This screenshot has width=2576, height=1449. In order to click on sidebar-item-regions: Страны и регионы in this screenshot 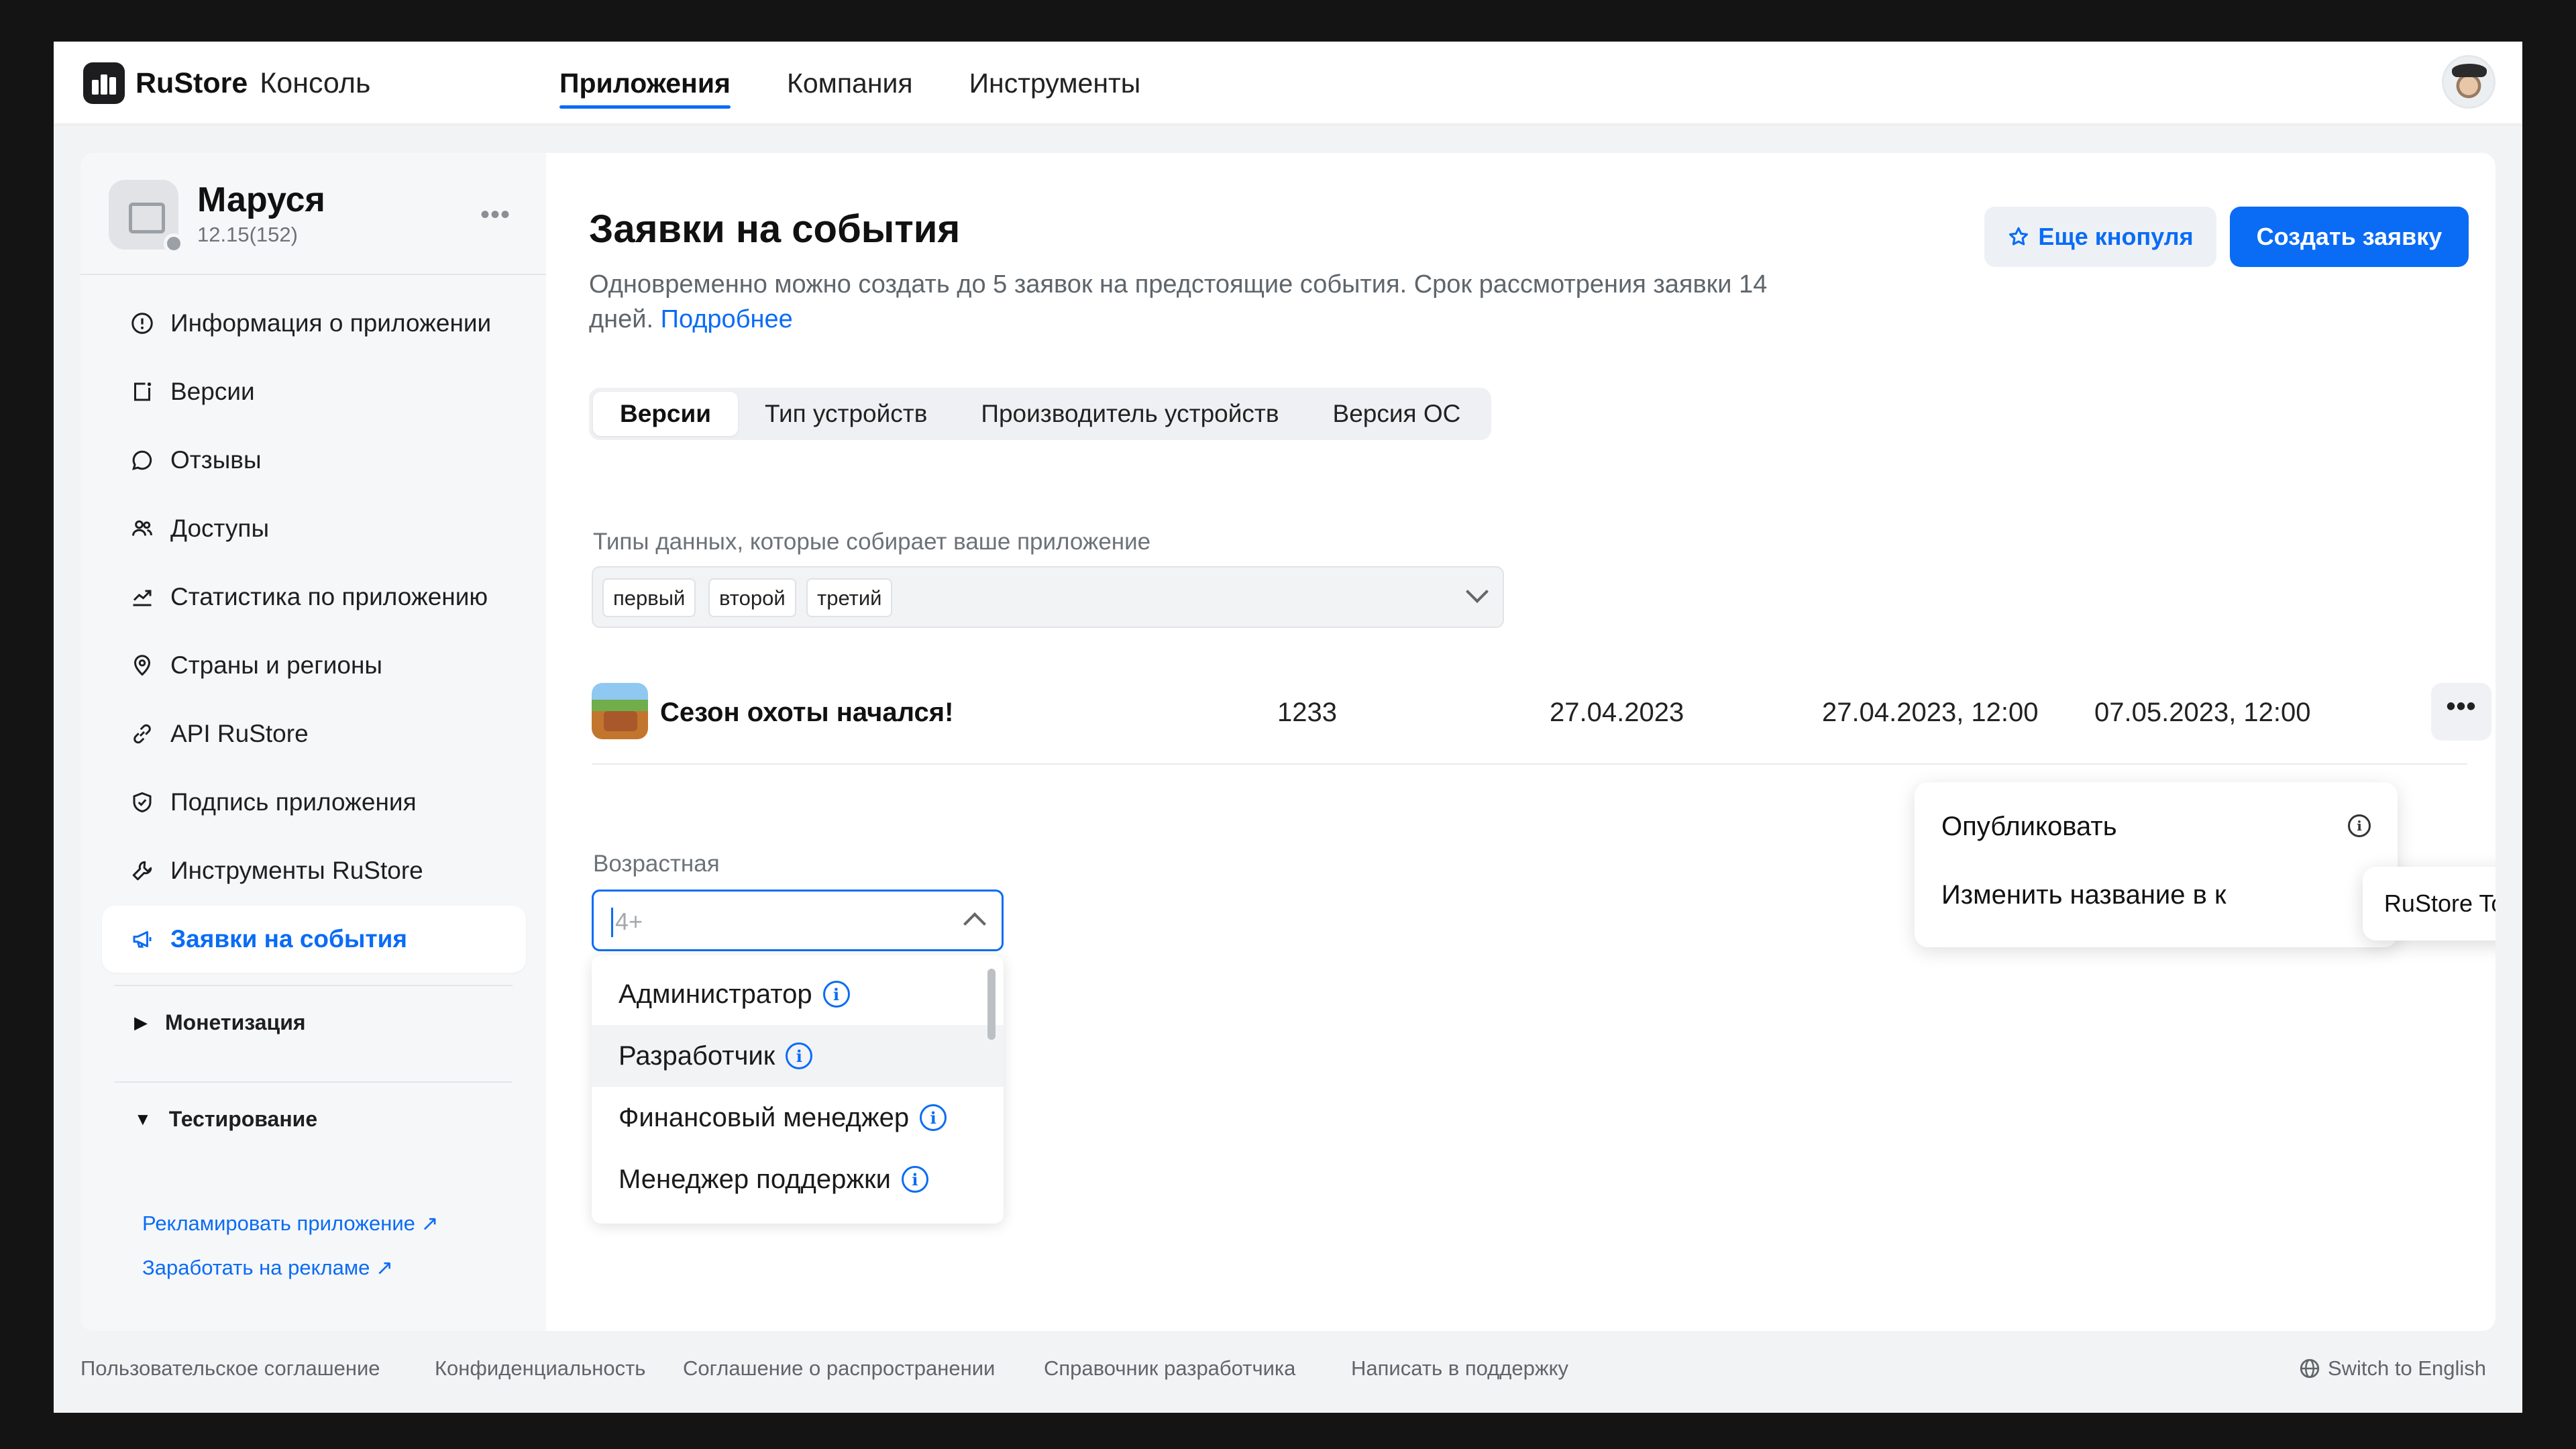, I will do `click(314, 665)`.